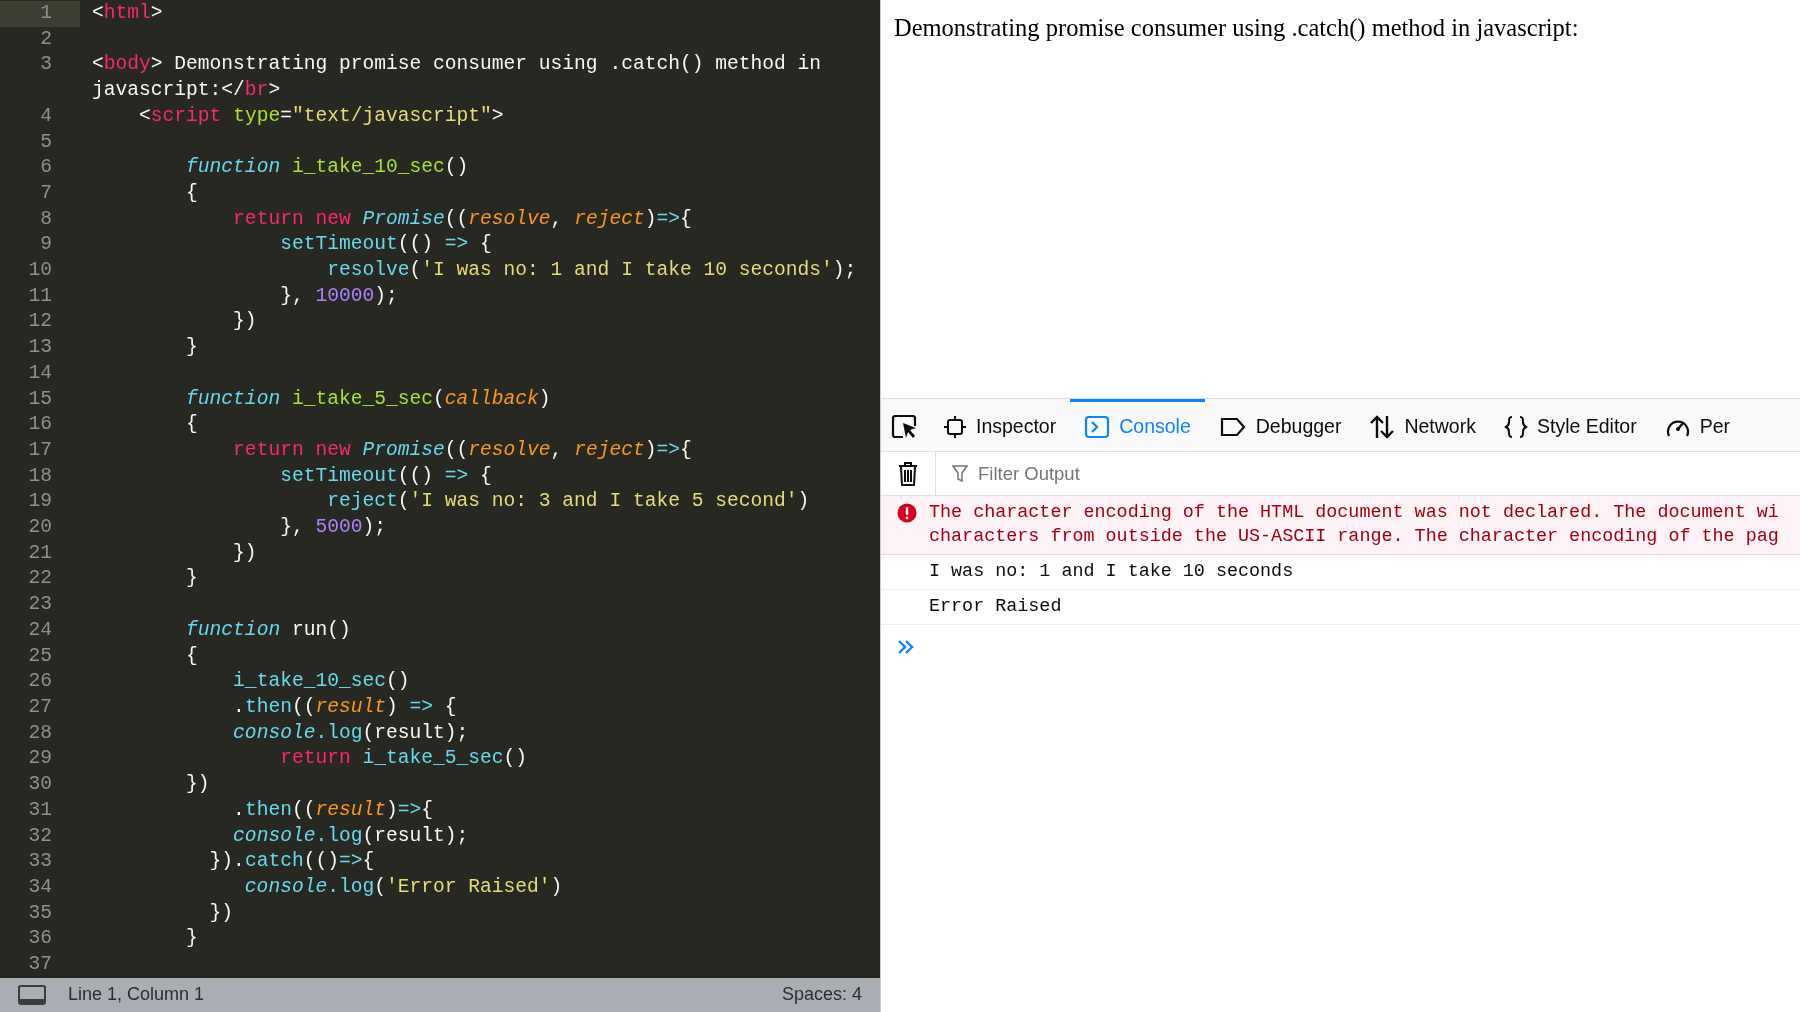 The image size is (1800, 1012). Describe the element at coordinates (591, 270) in the screenshot. I see `code-line: resolve('I was no: 1 and I take 10 seconds');` at that location.